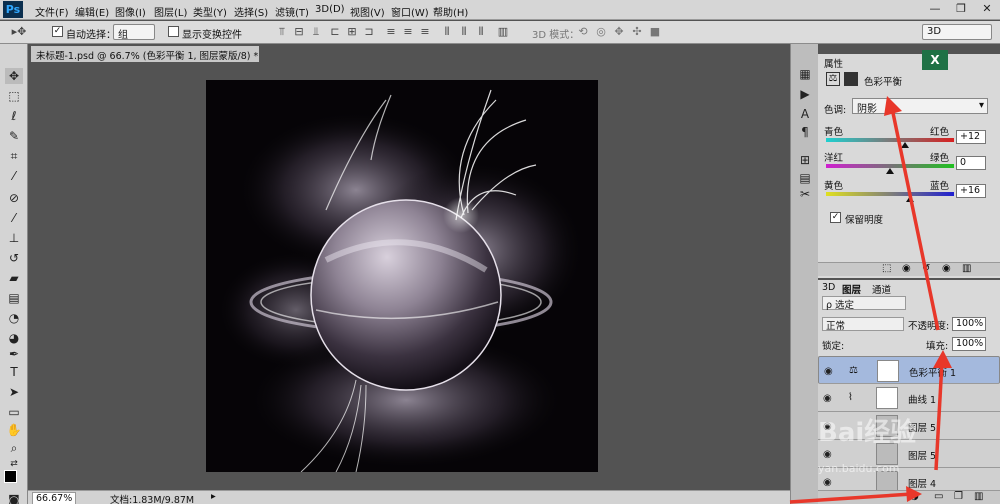  What do you see at coordinates (870, 300) in the screenshot?
I see `annotation-arrows` at bounding box center [870, 300].